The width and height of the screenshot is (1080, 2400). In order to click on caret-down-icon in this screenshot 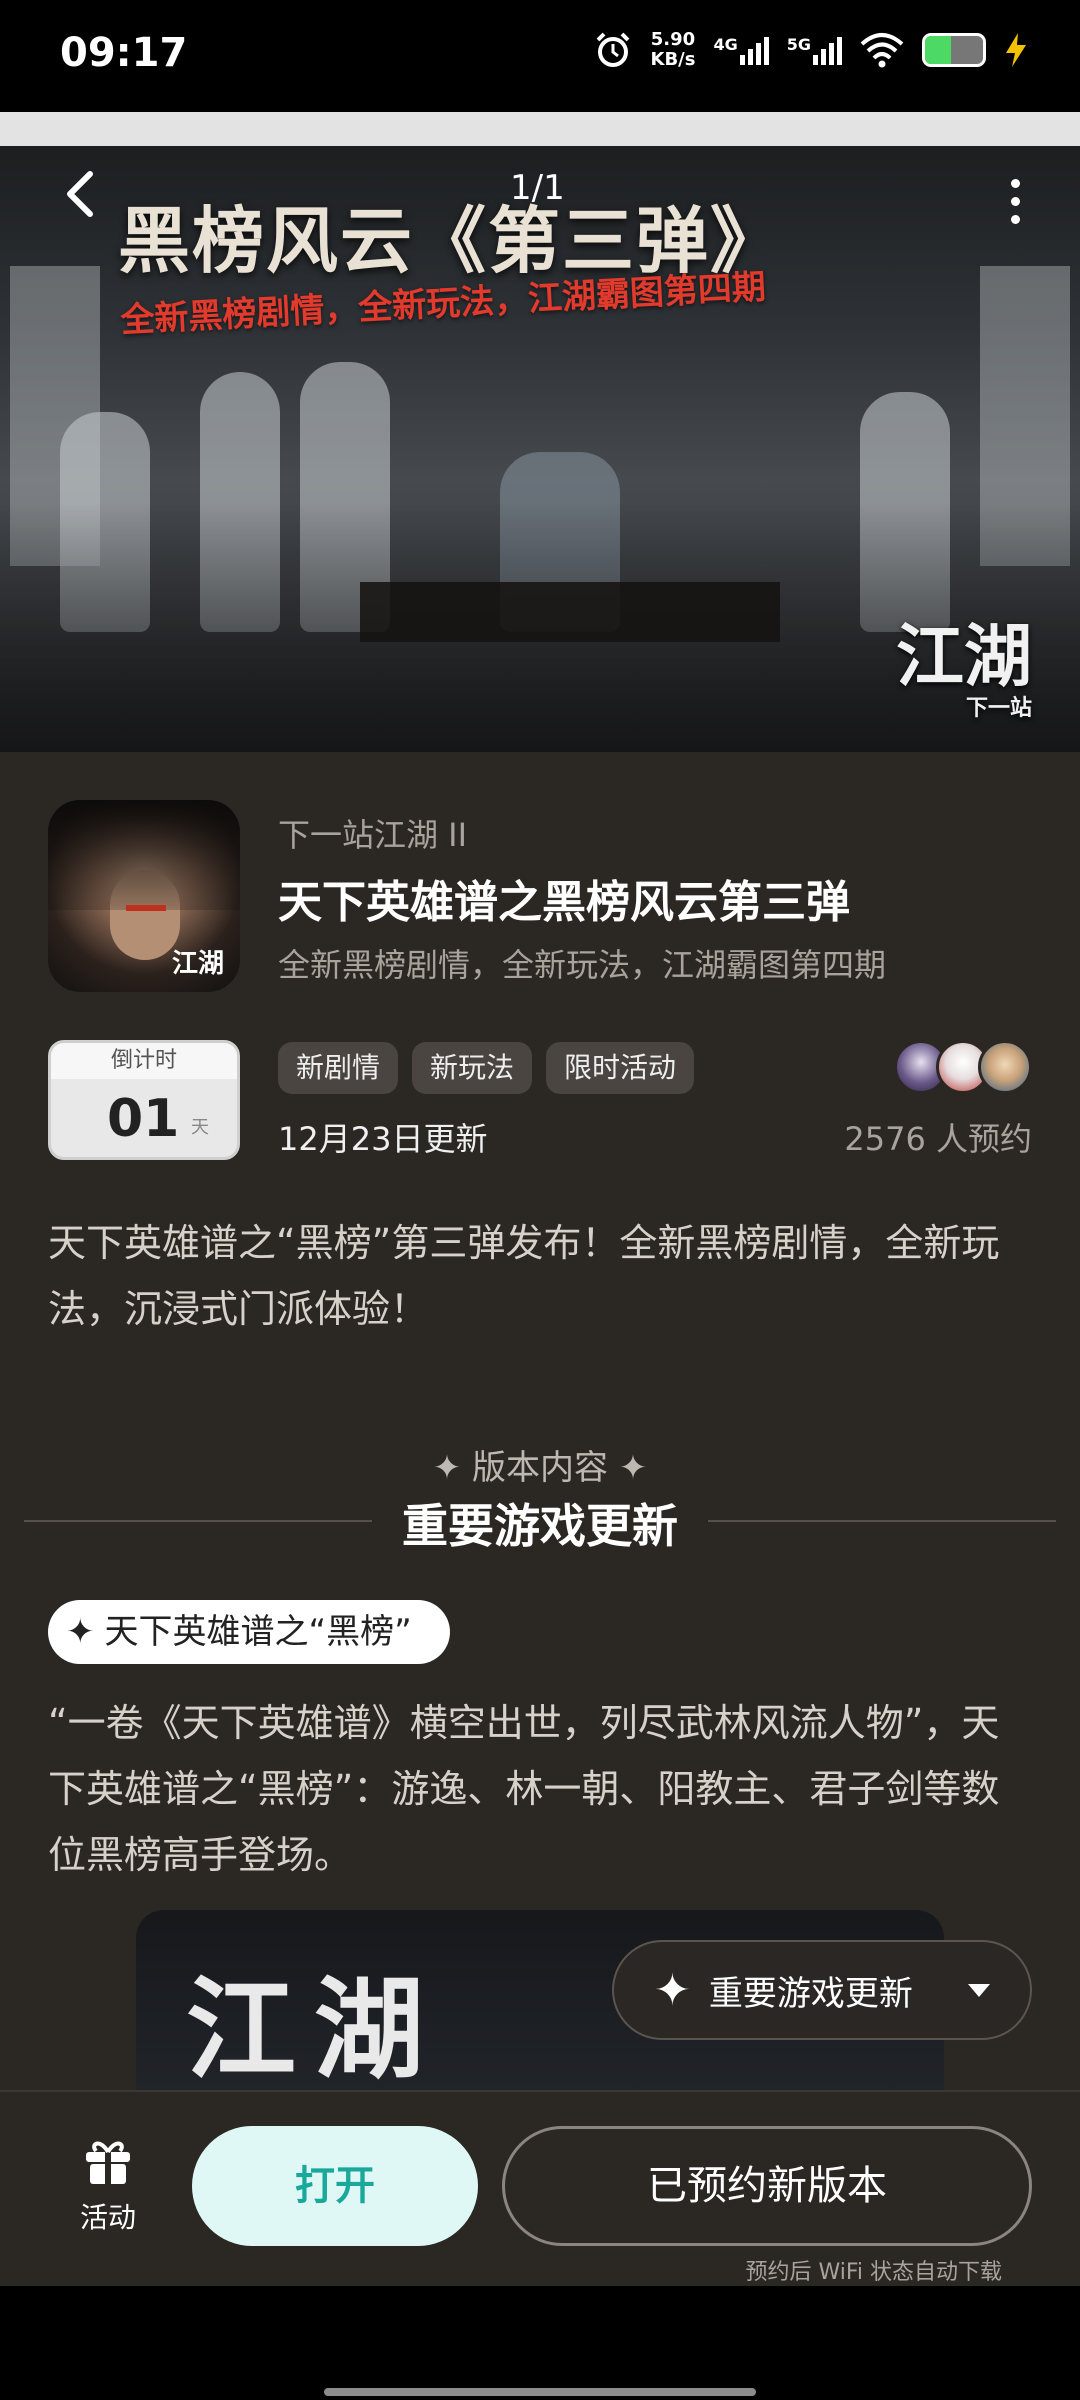, I will do `click(979, 1990)`.